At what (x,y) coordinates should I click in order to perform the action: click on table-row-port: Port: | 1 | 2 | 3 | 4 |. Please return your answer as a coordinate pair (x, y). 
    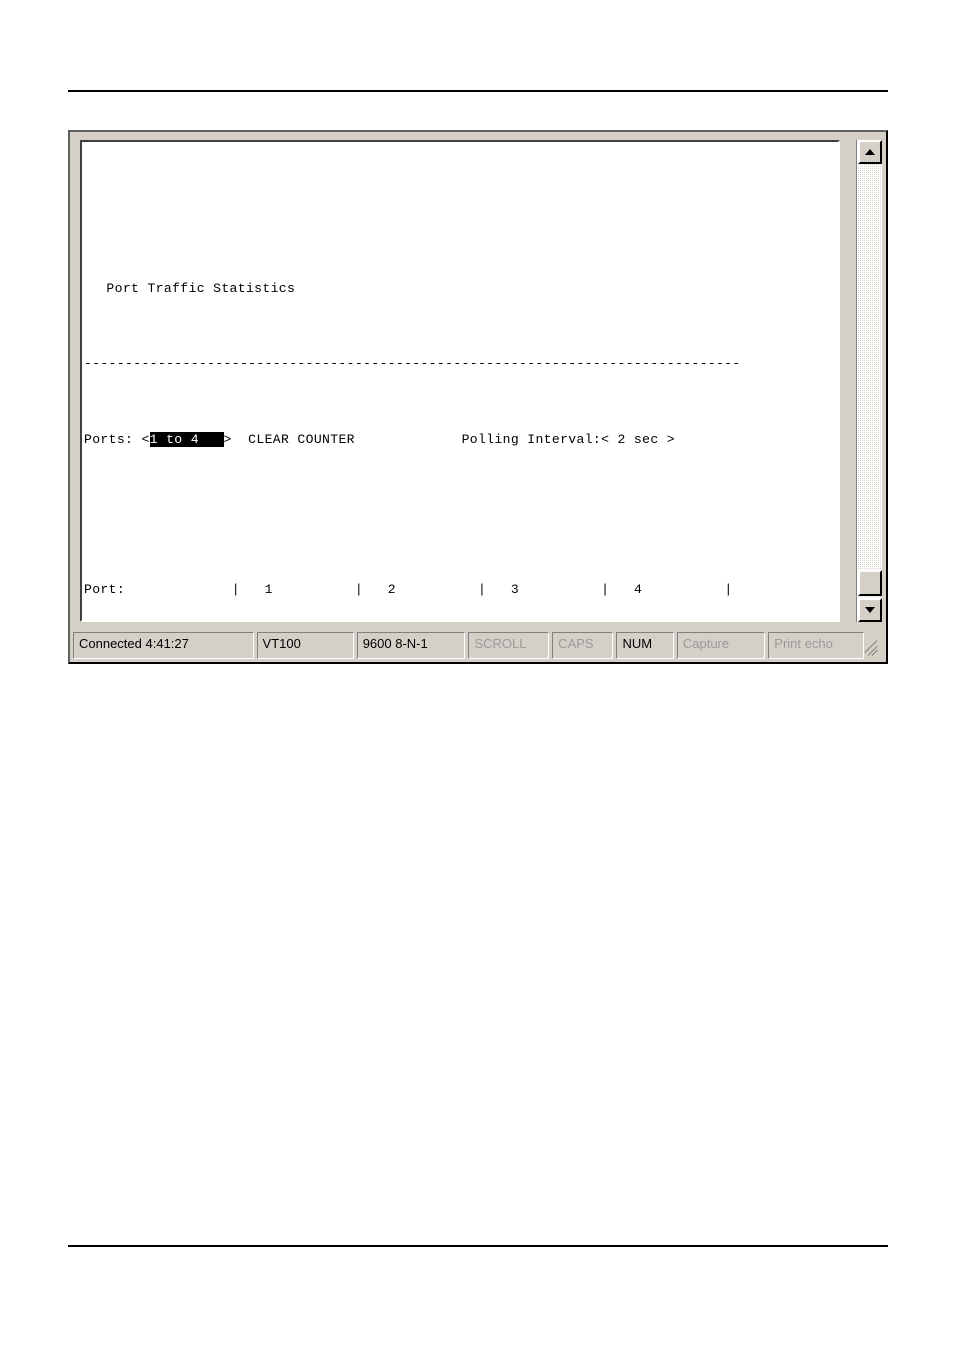
    Looking at the image, I should click on (408, 590).